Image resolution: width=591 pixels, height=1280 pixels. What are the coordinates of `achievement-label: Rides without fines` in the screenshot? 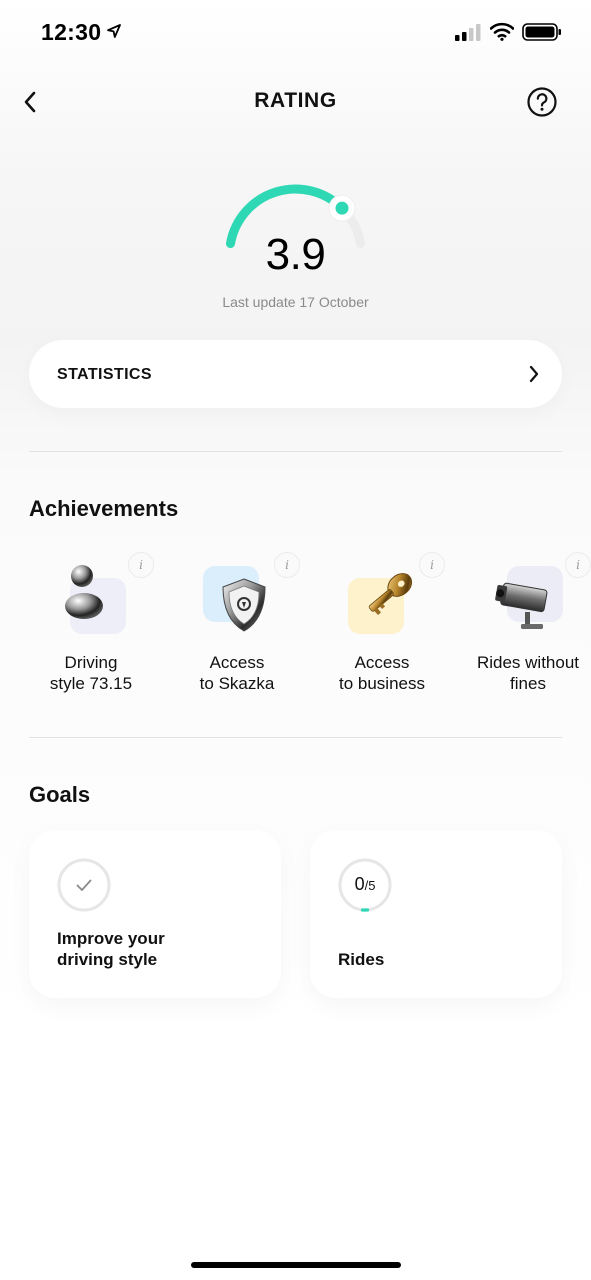 It's located at (528, 673).